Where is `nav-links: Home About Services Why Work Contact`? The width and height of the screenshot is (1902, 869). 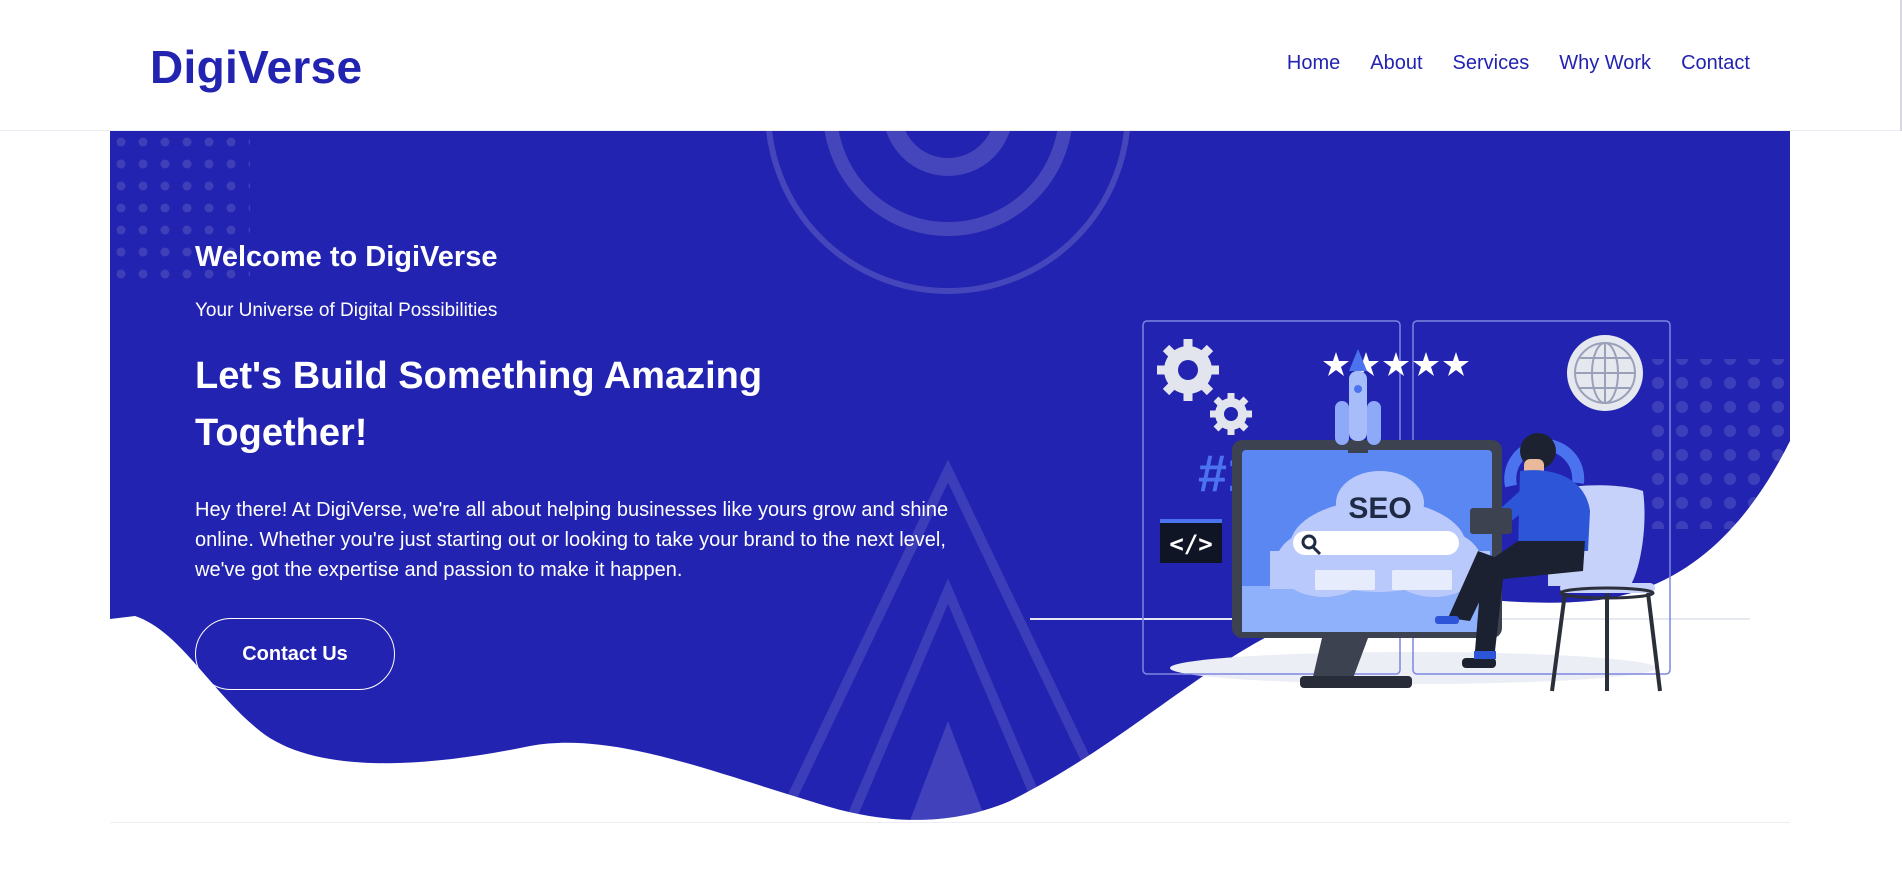
nav-links: Home About Services Why Work Contact is located at coordinates (1518, 63).